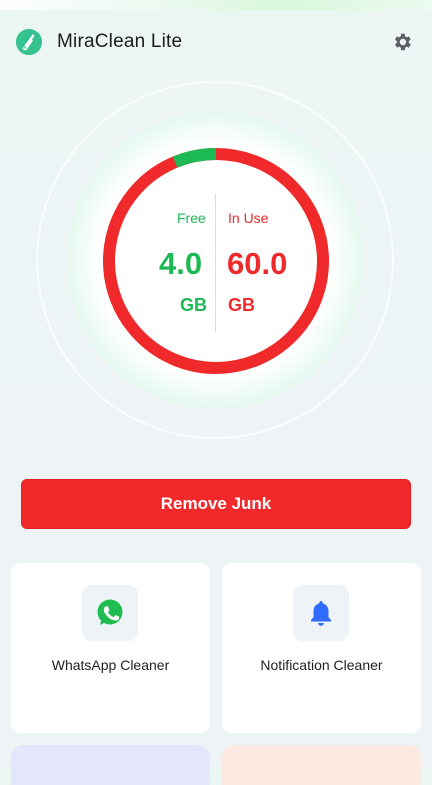 This screenshot has height=785, width=432. I want to click on whatsapp-icon, so click(110, 612).